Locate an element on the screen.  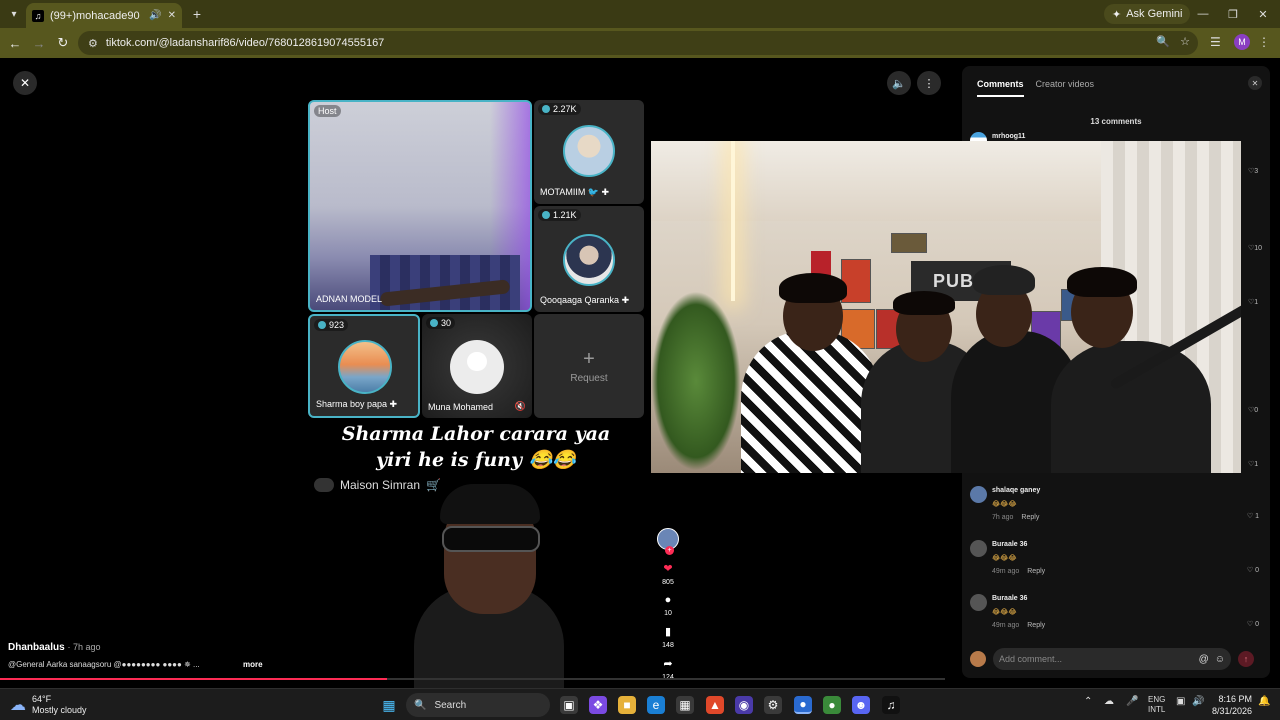
comment-icon: ● is located at coordinates (668, 600).